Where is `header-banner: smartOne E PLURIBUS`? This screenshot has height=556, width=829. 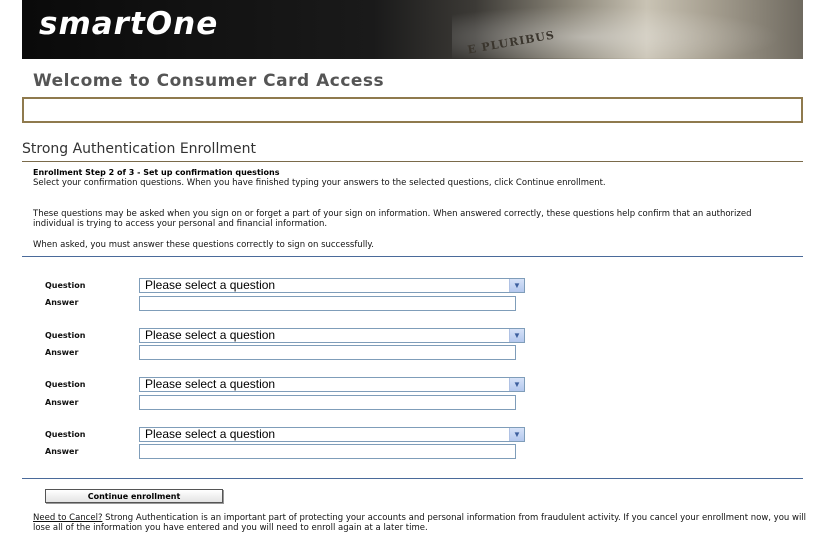
header-banner: smartOne E PLURIBUS is located at coordinates (412, 29).